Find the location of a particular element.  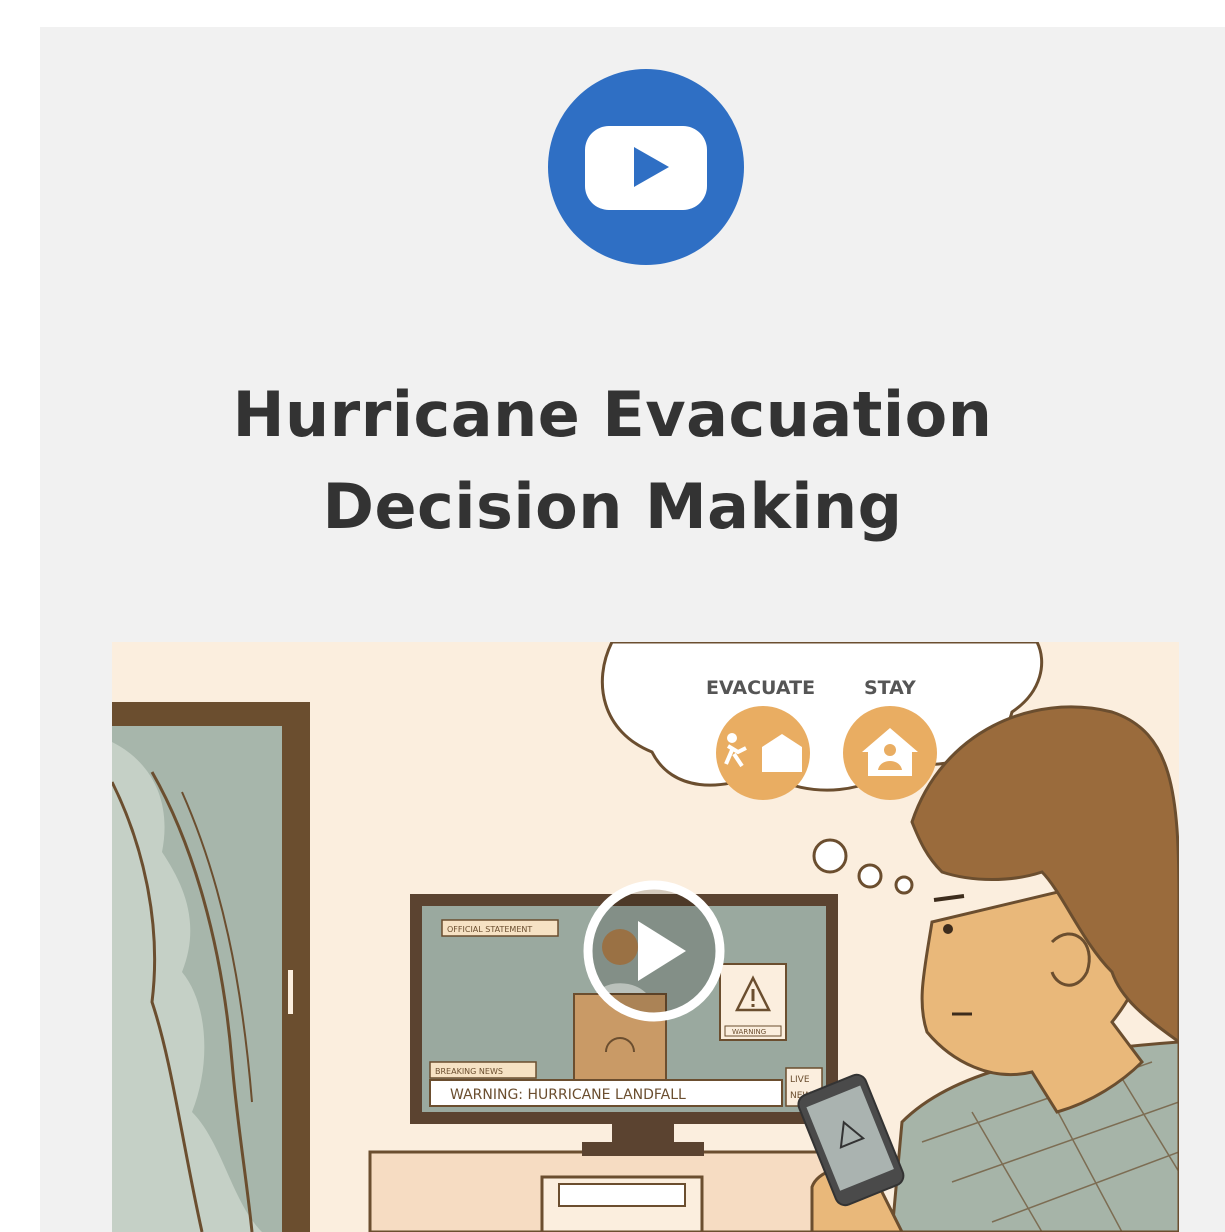

title-line-1: Hurricane Evacuation is located at coordinates (612, 414).